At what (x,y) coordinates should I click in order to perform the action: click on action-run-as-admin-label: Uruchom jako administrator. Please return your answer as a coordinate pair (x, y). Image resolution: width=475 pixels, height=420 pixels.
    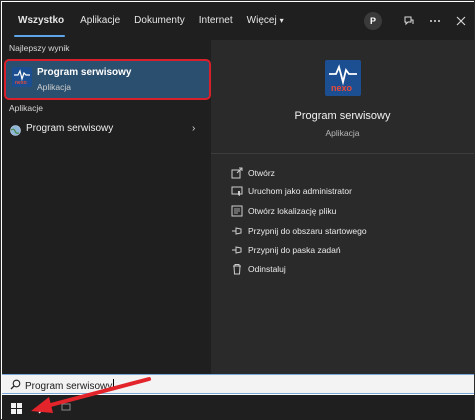
    Looking at the image, I should click on (300, 191).